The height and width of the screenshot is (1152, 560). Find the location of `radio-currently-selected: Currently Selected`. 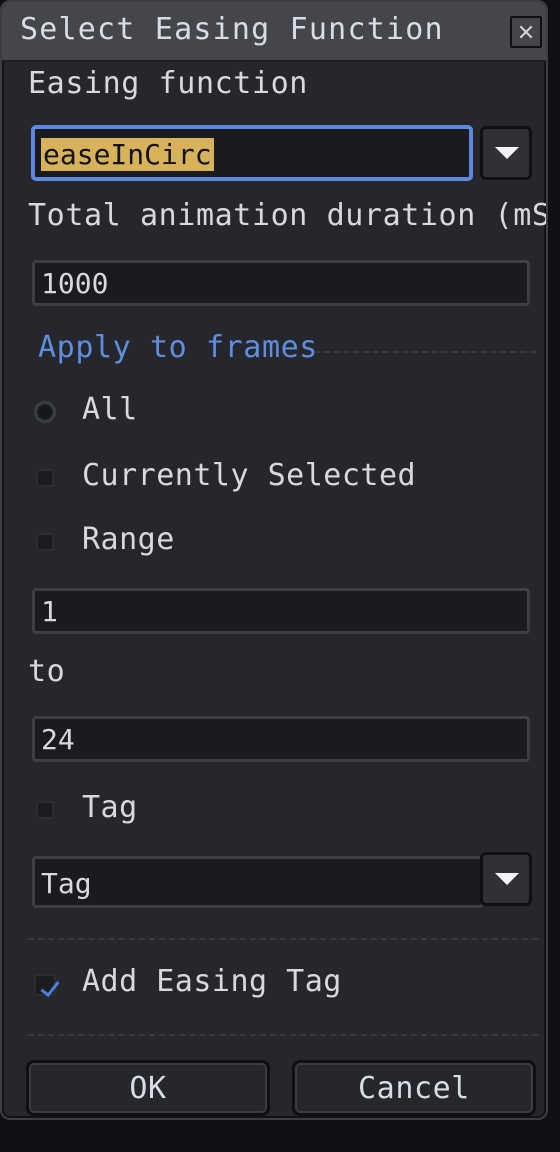

radio-currently-selected: Currently Selected is located at coordinates (278, 478).